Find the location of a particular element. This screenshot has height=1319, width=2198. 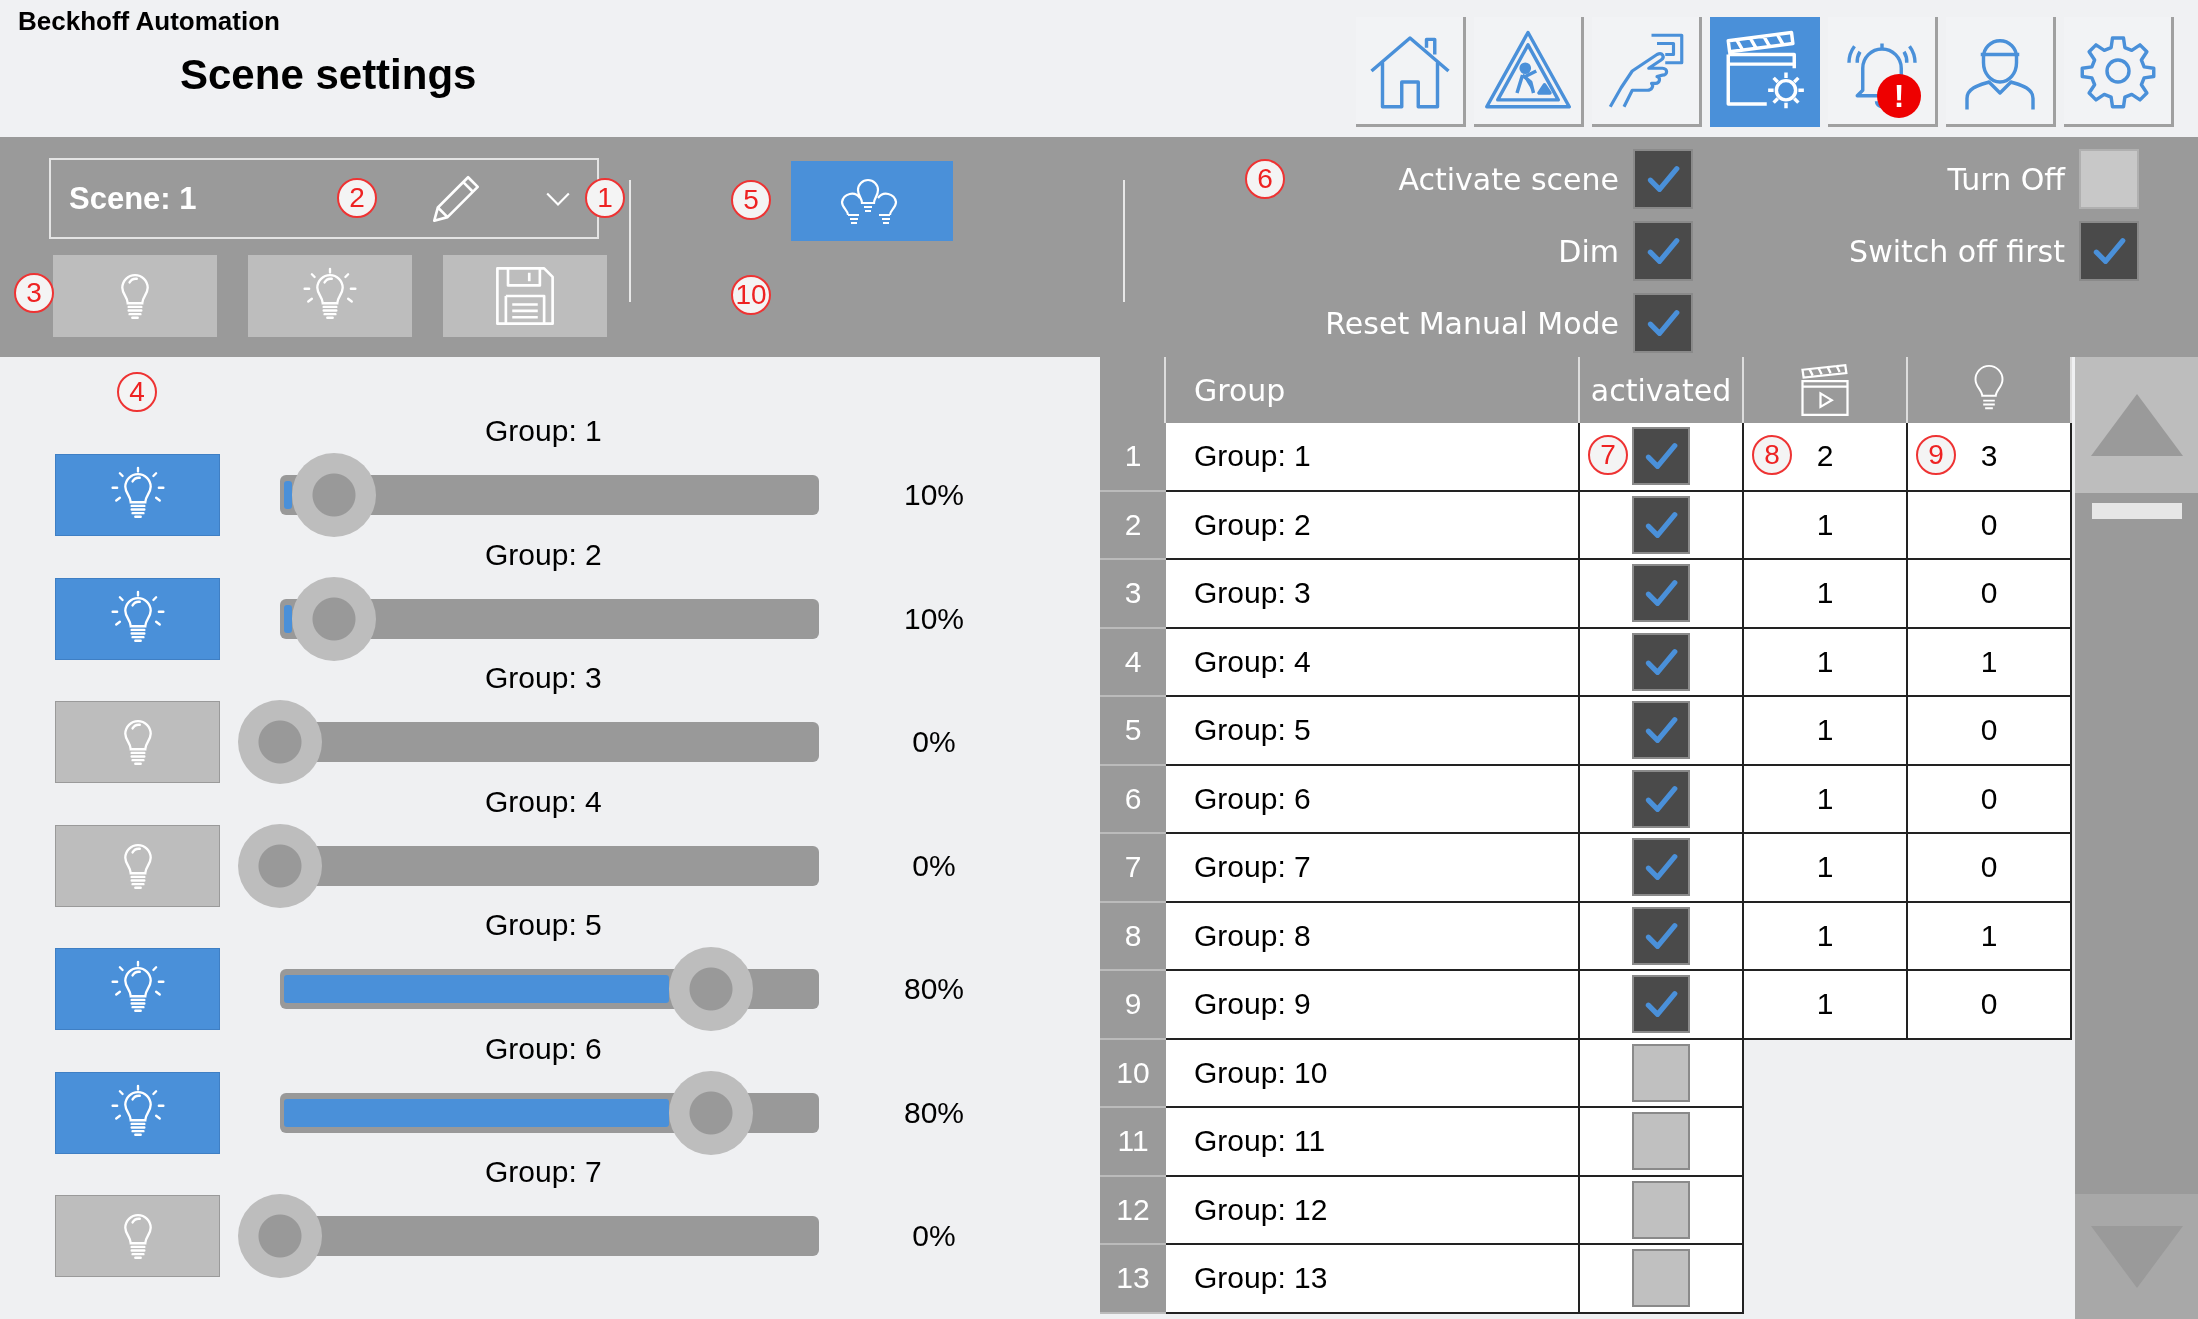

clapperboard-icon is located at coordinates (1825, 390).